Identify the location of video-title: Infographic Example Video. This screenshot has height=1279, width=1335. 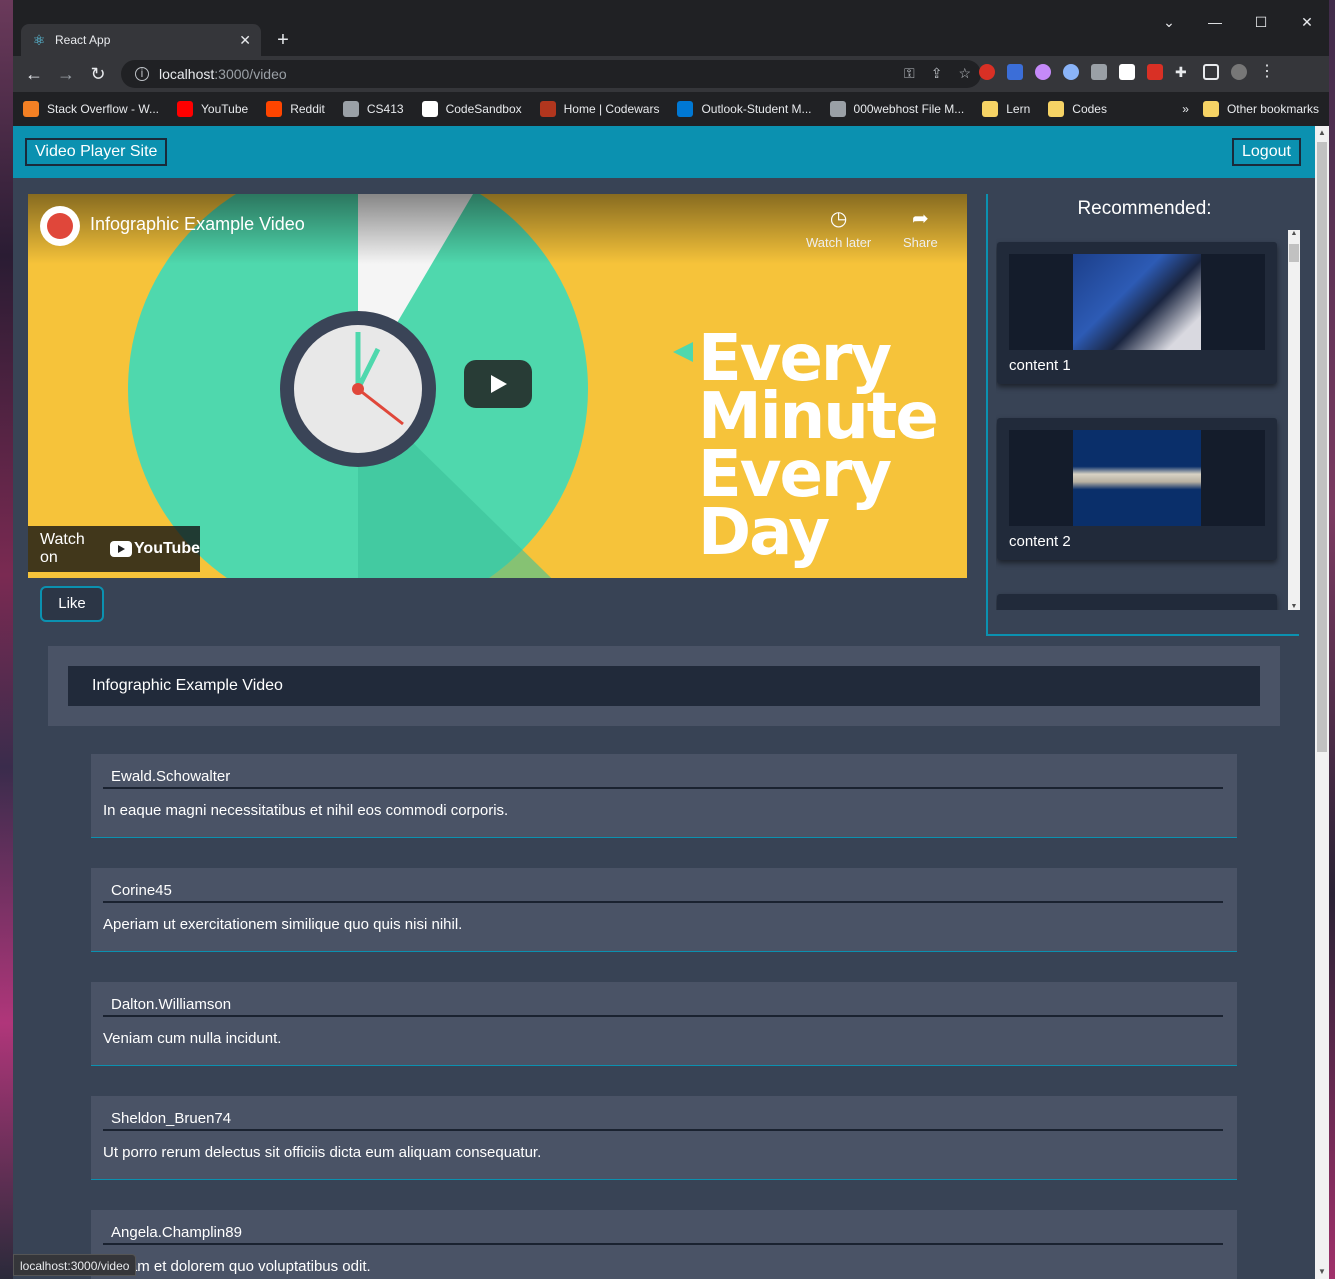
(664, 686).